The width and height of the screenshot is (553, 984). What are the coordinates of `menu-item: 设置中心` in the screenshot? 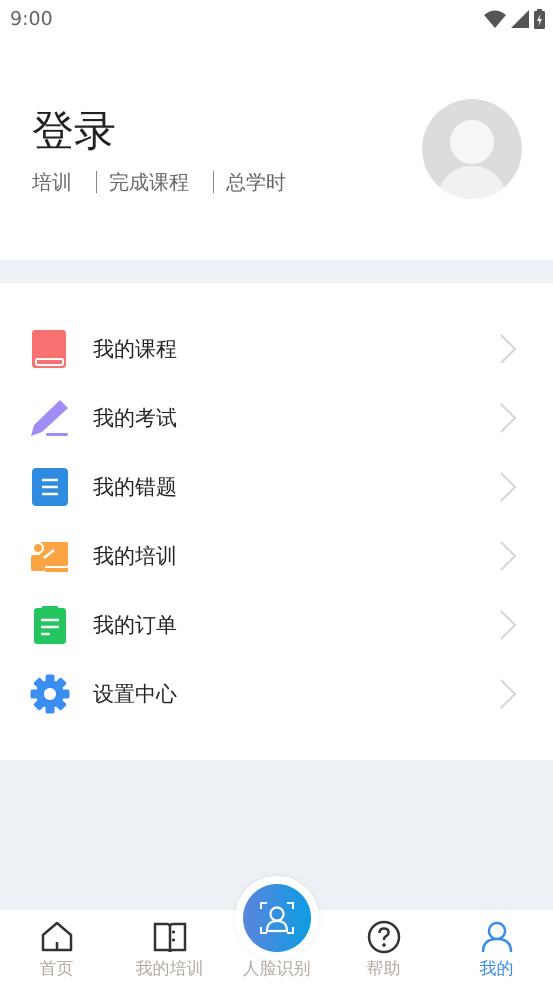 It's located at (276, 693).